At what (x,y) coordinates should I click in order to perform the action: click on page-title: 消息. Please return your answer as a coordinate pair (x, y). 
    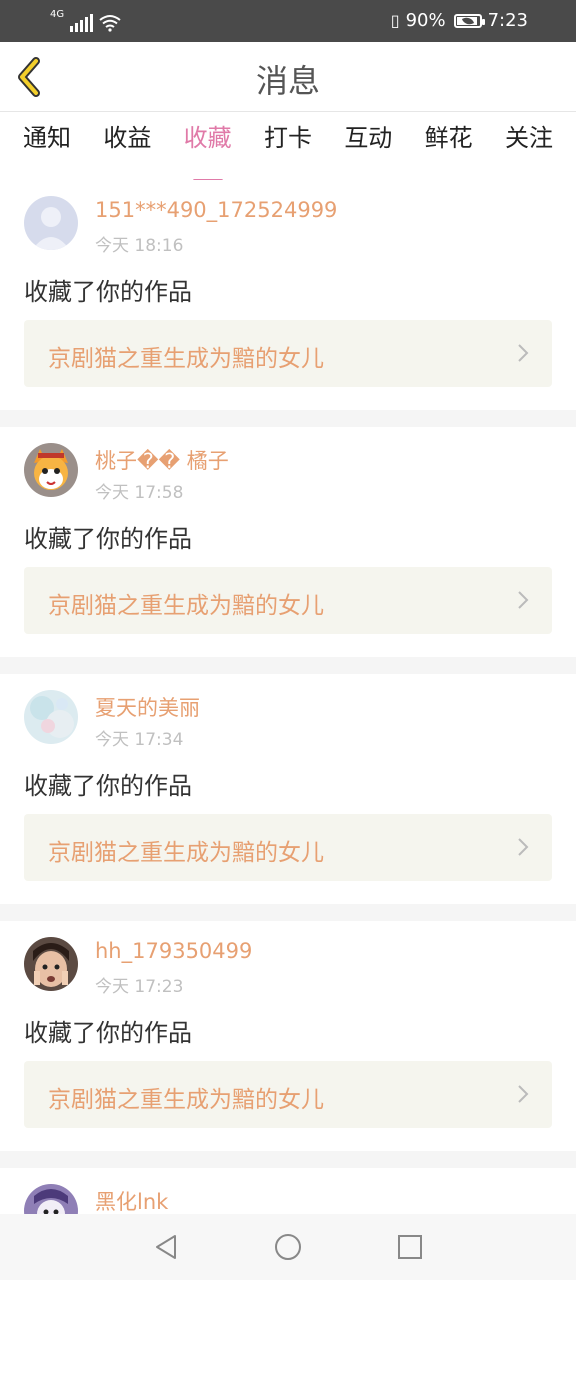
    Looking at the image, I should click on (287, 81).